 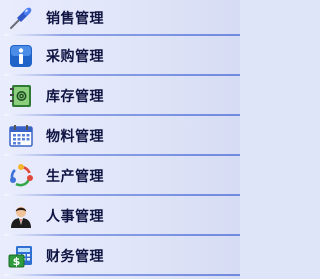 What do you see at coordinates (75, 257) in the screenshot?
I see `menu-item-label: 财务管理` at bounding box center [75, 257].